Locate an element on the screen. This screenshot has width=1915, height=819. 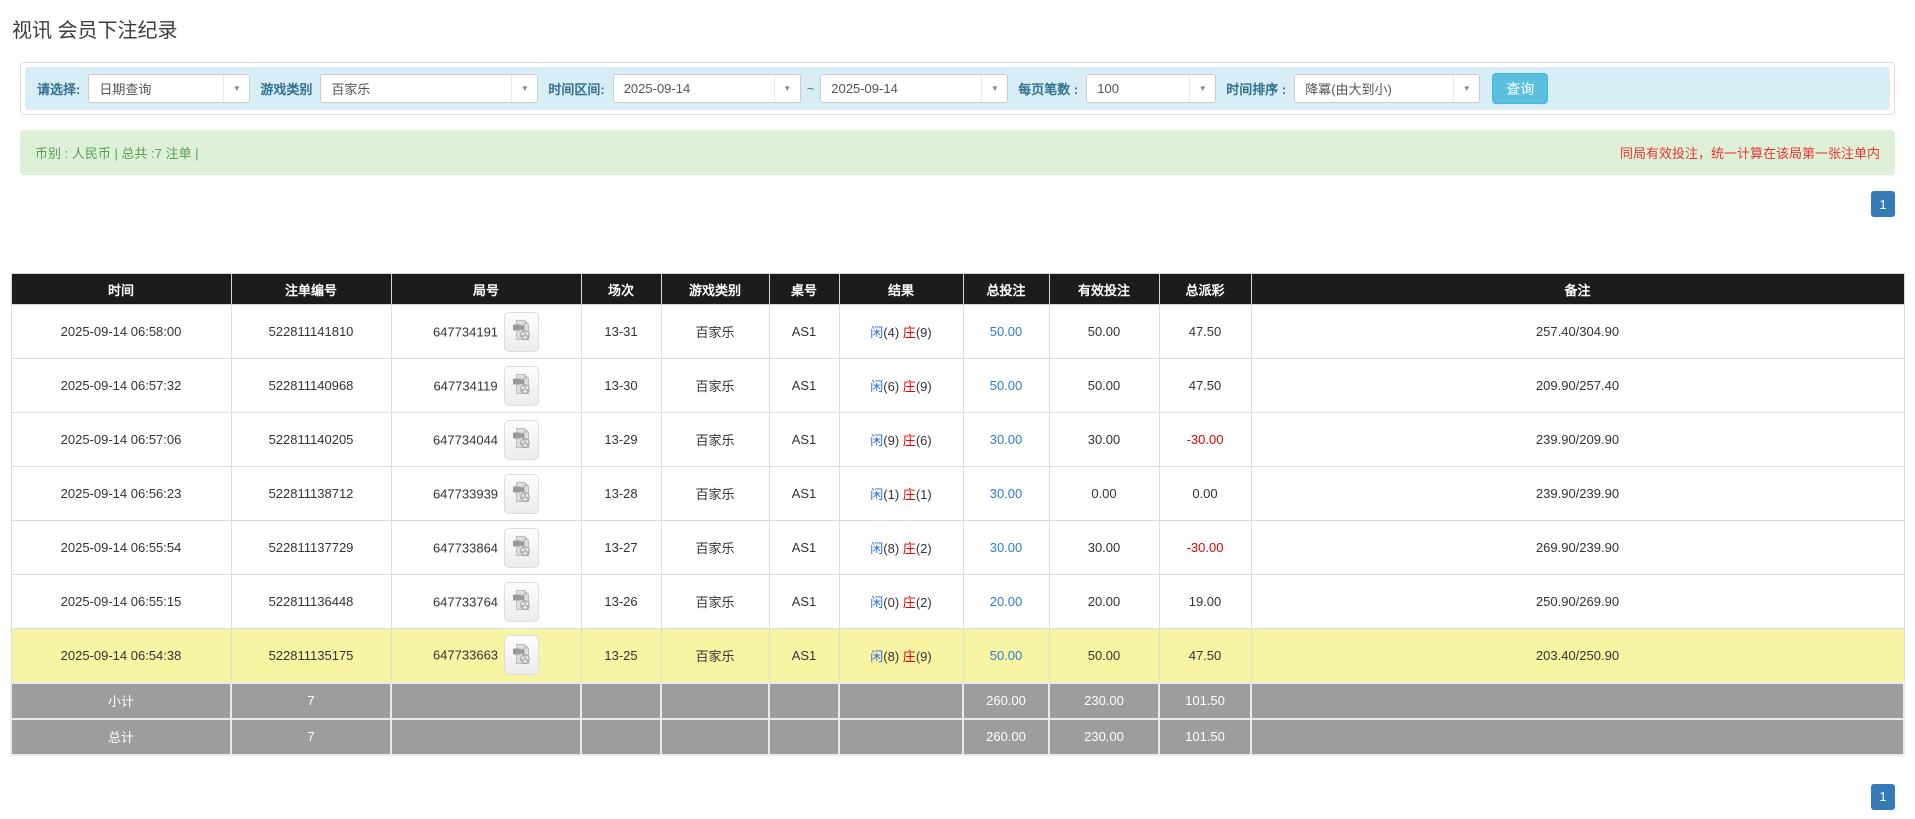
date-range-label: 时间区间: is located at coordinates (576, 89).